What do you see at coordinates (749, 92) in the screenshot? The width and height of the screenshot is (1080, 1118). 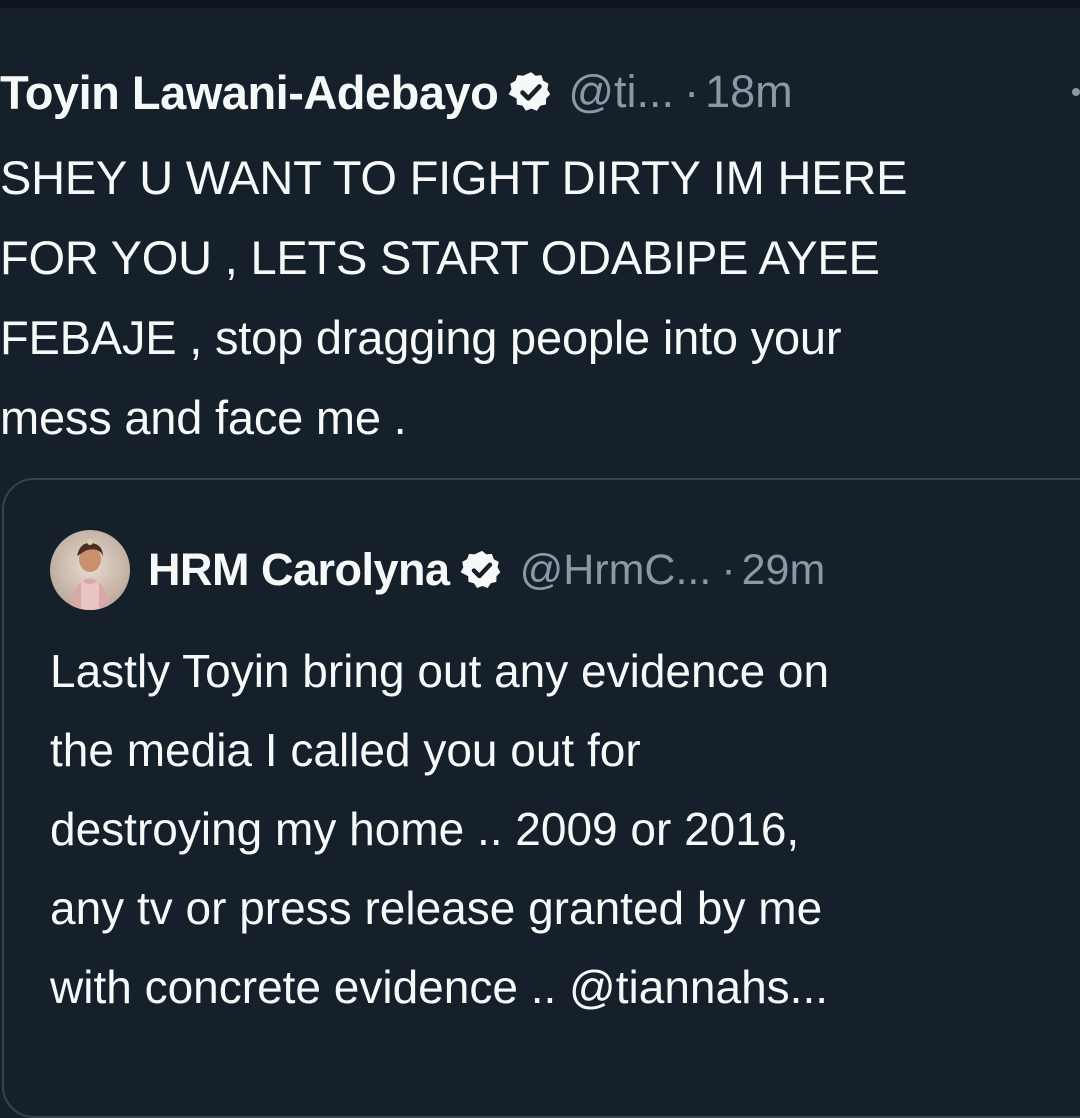 I see `tweet-time: 18m` at bounding box center [749, 92].